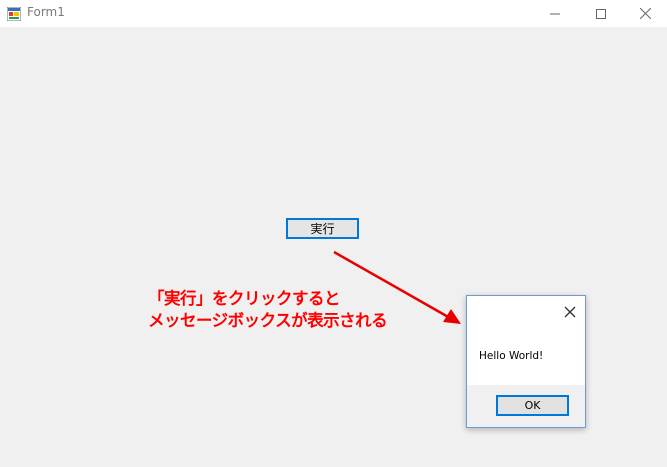 The height and width of the screenshot is (467, 667). What do you see at coordinates (333, 13) in the screenshot?
I see `title-bar: Form1` at bounding box center [333, 13].